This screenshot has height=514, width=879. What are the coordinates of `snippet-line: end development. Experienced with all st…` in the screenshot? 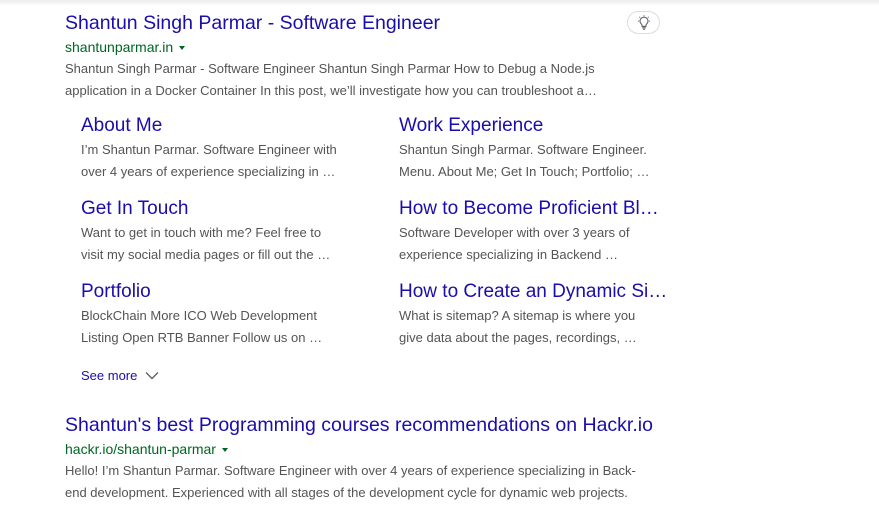 It's located at (346, 492).